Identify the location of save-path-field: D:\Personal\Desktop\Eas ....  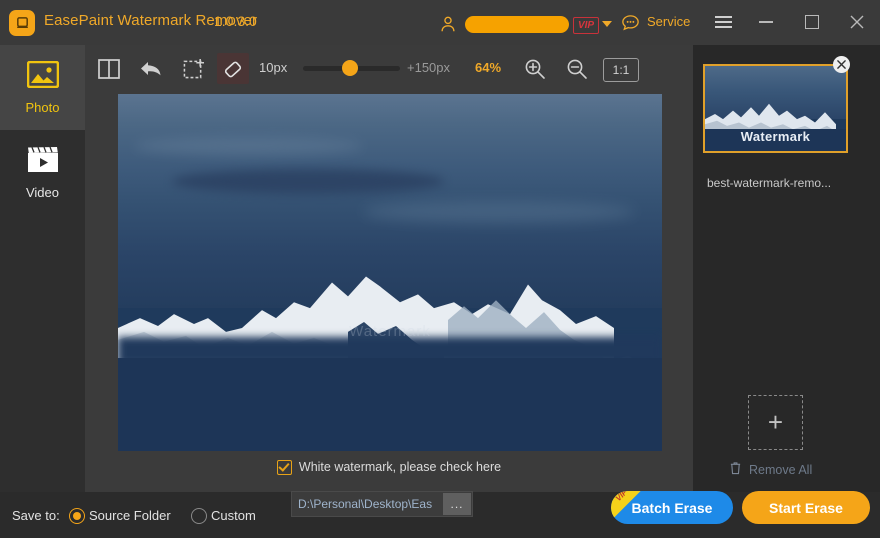
(382, 504).